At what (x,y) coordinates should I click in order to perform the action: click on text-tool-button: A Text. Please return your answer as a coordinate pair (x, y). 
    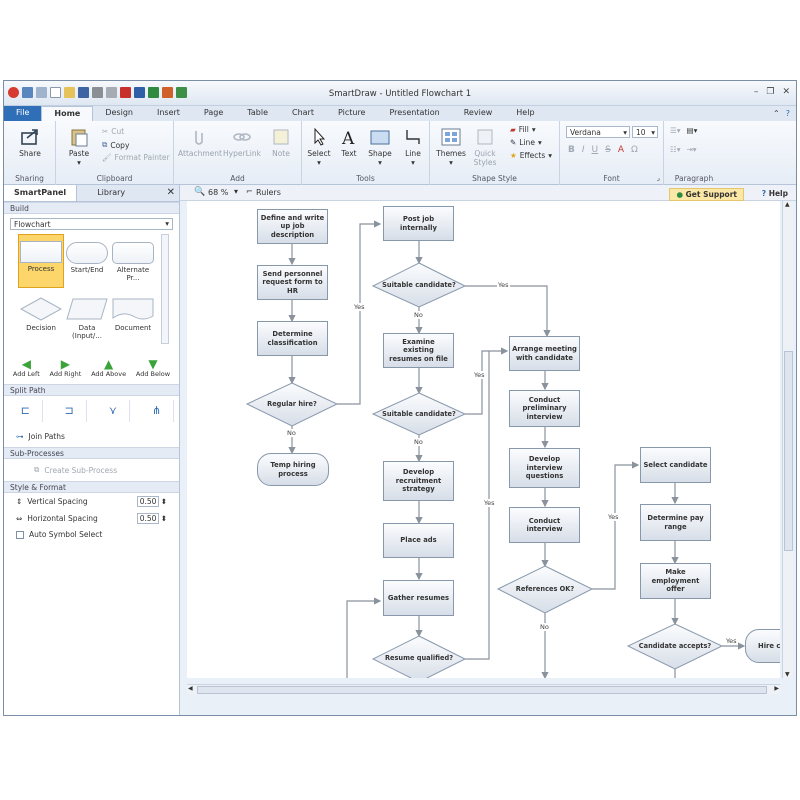
    Looking at the image, I should click on (349, 142).